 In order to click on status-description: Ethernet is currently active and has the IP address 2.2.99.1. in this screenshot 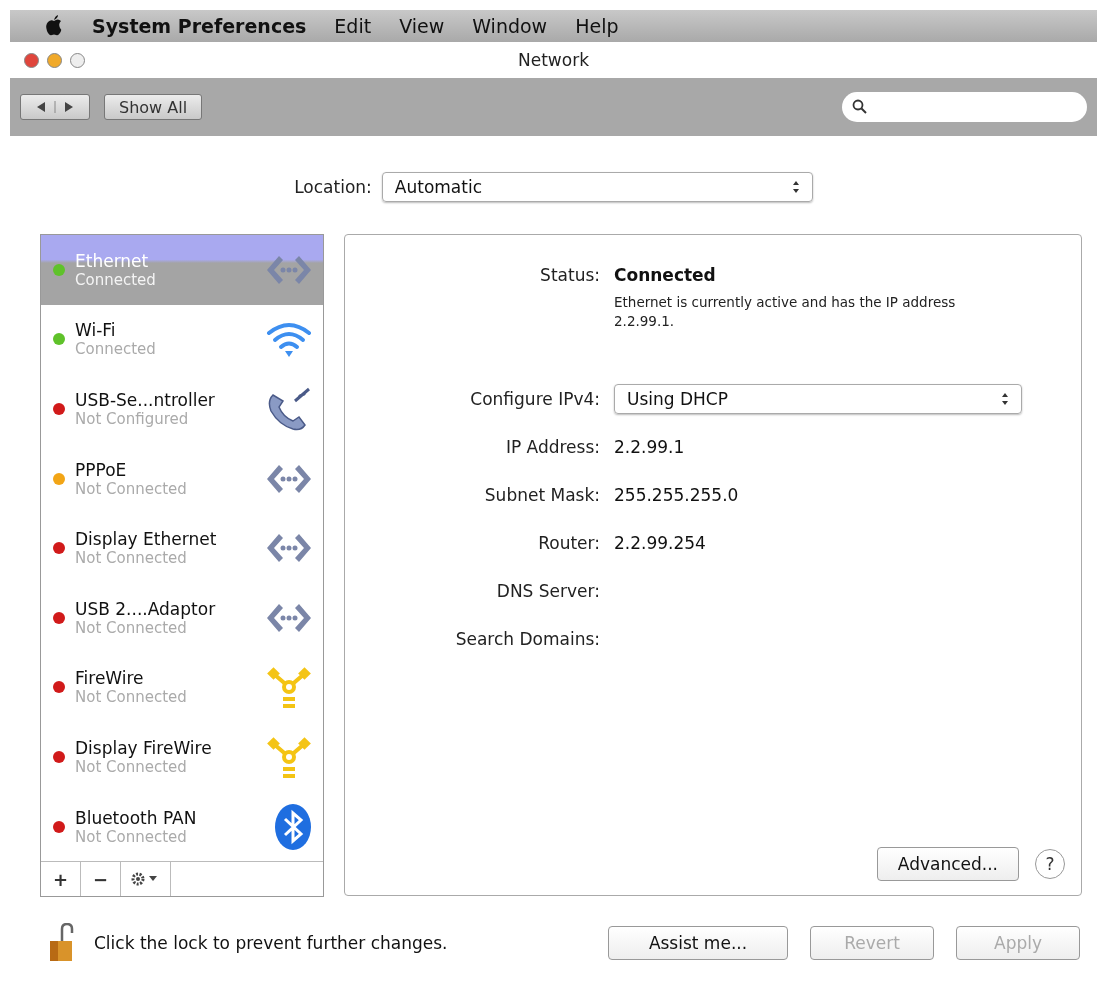, I will do `click(785, 312)`.